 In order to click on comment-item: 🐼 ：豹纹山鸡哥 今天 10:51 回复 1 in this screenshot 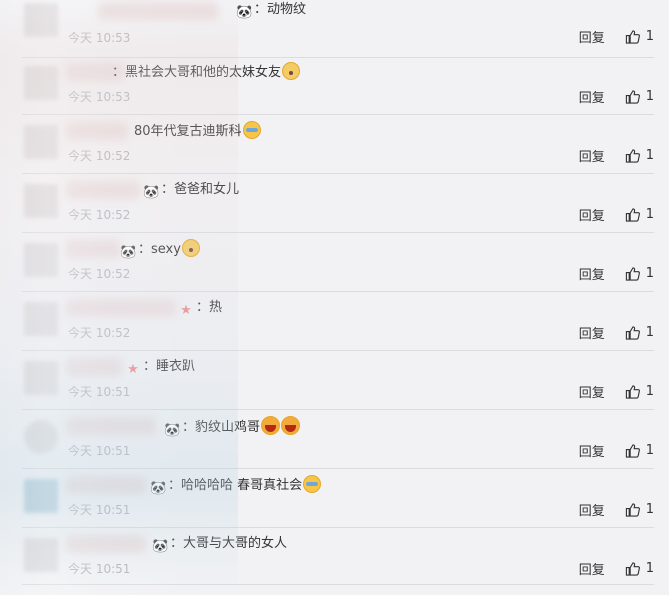, I will do `click(334, 439)`.